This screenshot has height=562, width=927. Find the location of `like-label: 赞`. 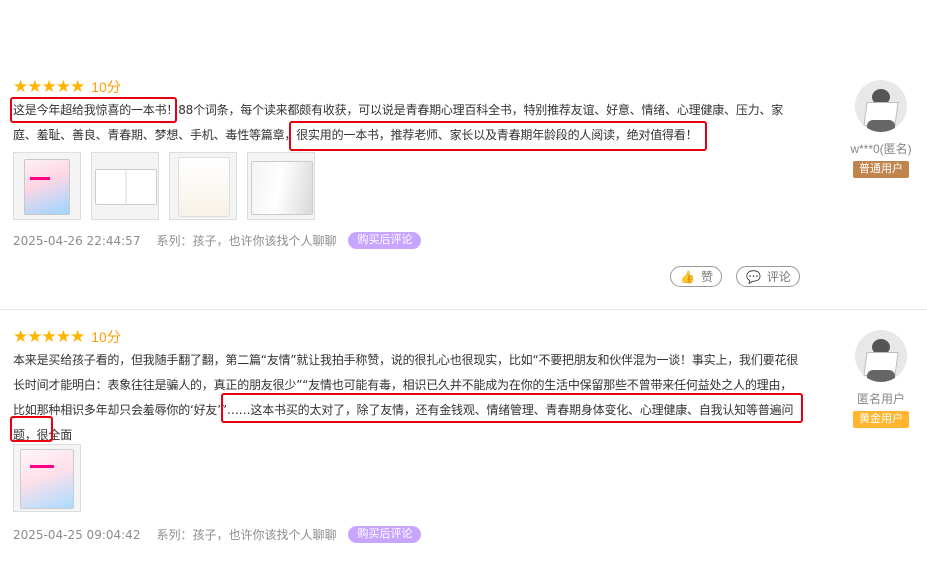

like-label: 赞 is located at coordinates (706, 277).